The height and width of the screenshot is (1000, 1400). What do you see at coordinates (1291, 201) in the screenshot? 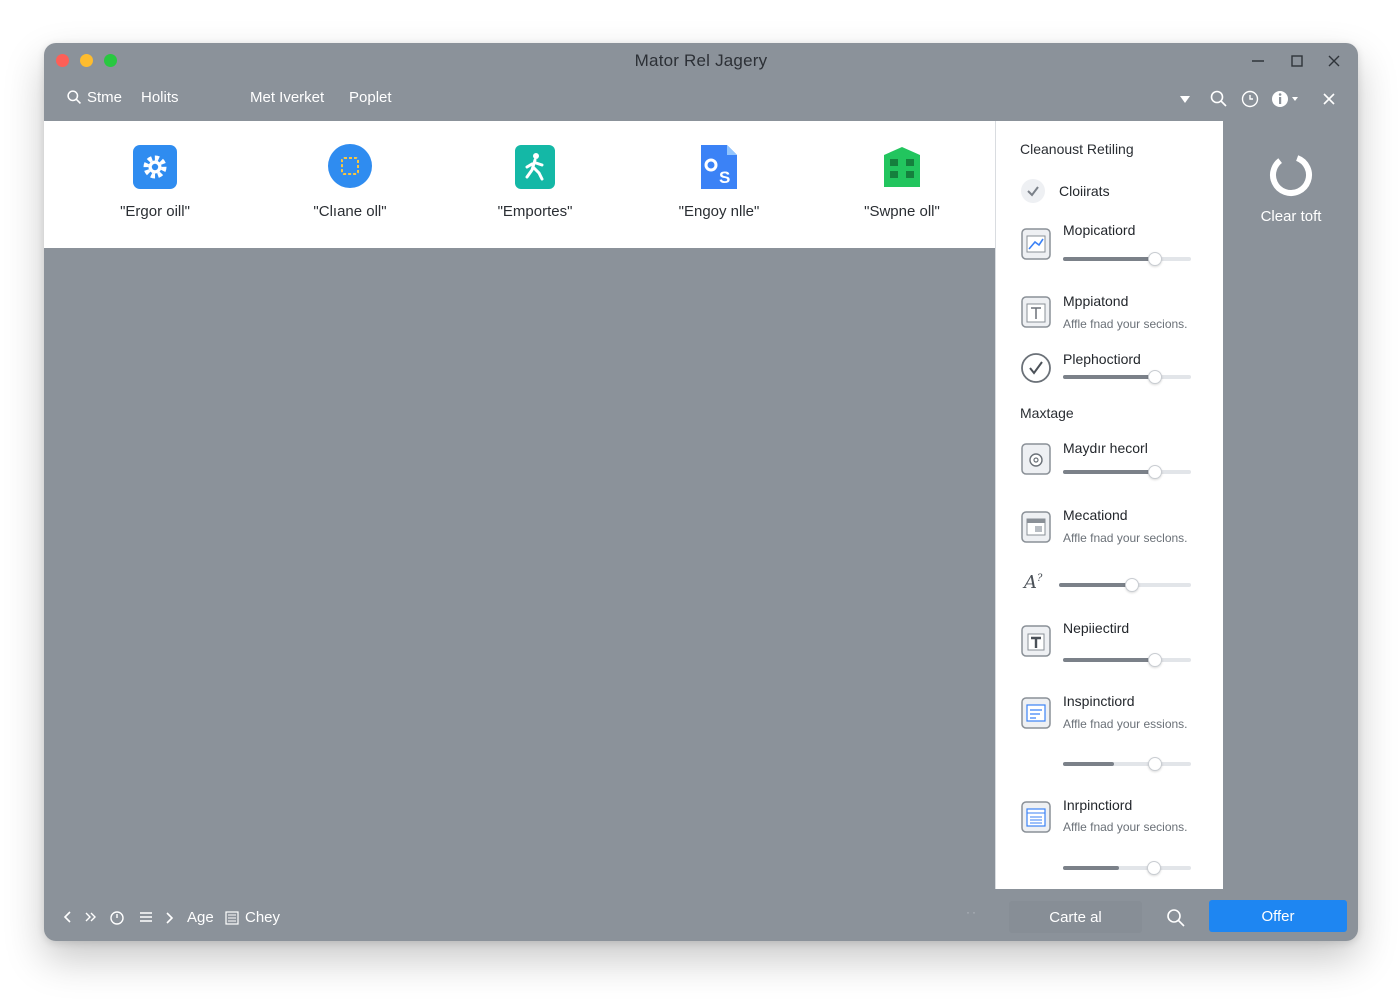
I see `clear-button: Clear toft` at bounding box center [1291, 201].